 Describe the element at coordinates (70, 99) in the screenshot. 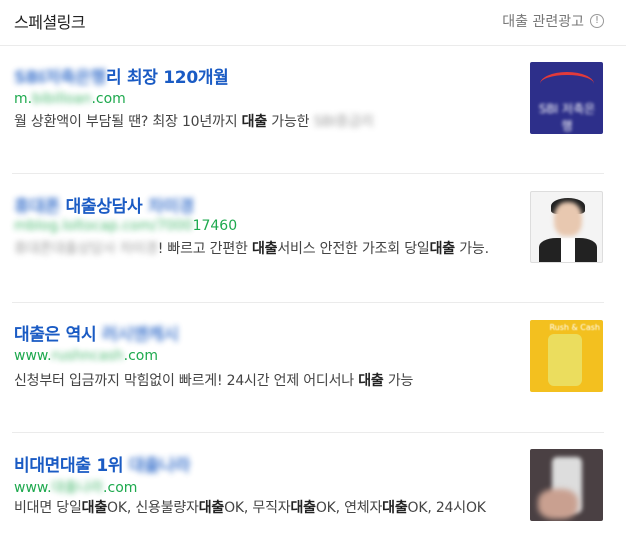

I see `ad-url: m.bibilloan.com` at that location.